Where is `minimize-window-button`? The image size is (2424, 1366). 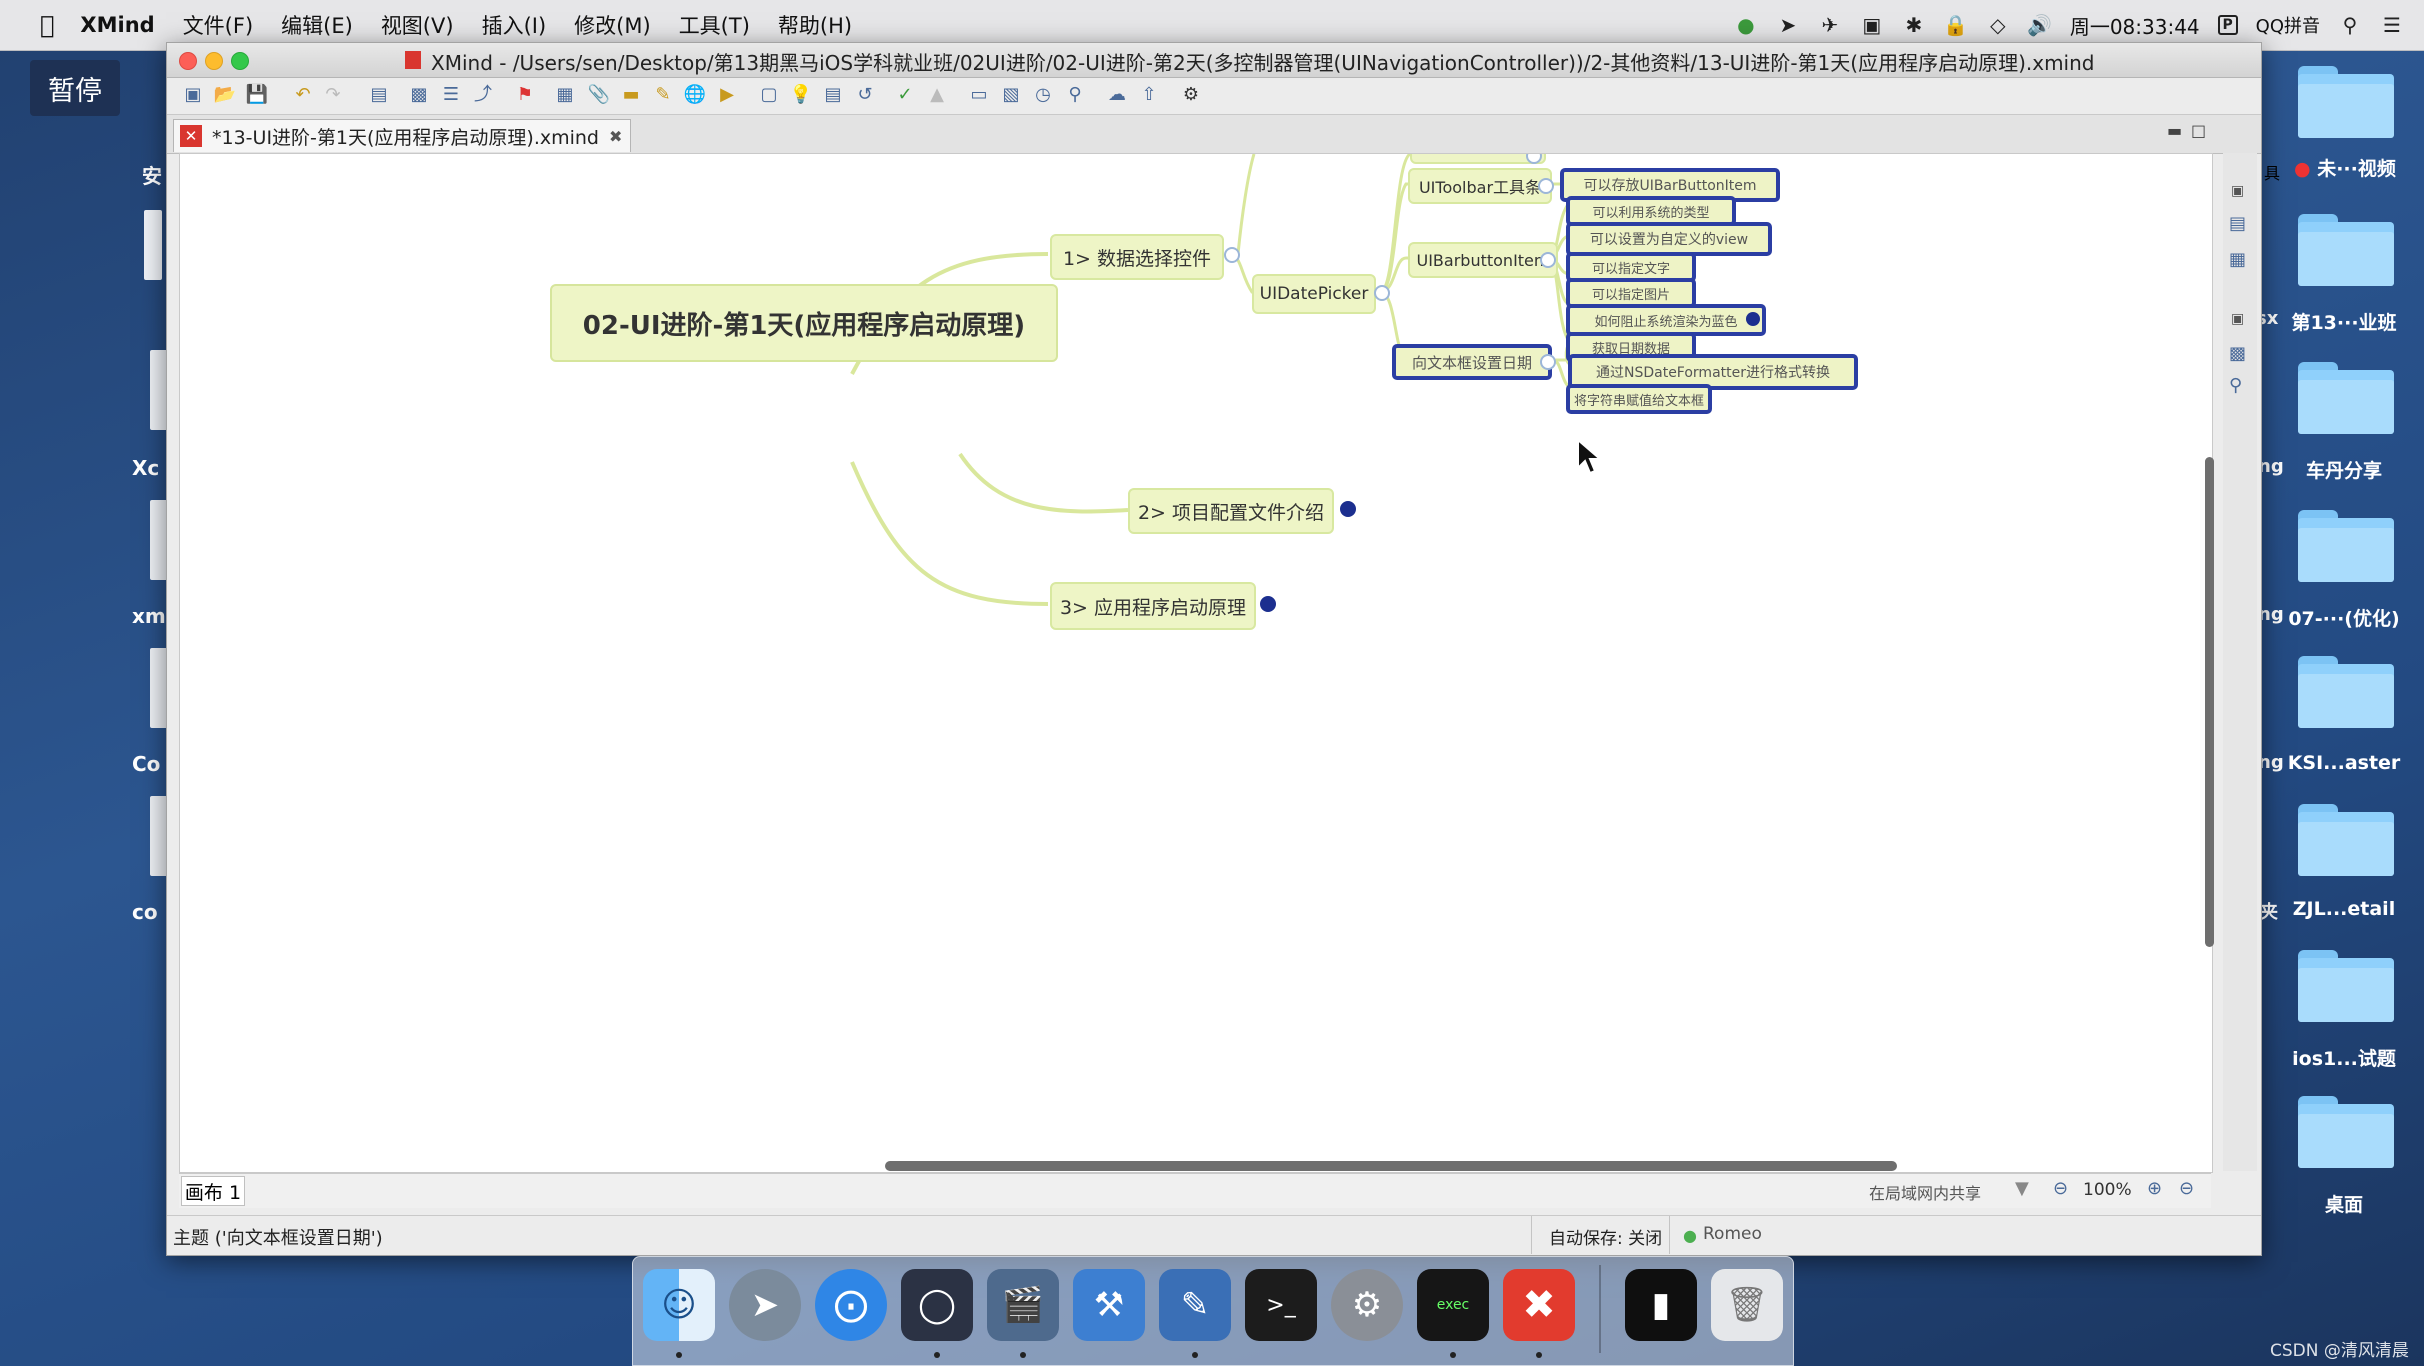 minimize-window-button is located at coordinates (214, 61).